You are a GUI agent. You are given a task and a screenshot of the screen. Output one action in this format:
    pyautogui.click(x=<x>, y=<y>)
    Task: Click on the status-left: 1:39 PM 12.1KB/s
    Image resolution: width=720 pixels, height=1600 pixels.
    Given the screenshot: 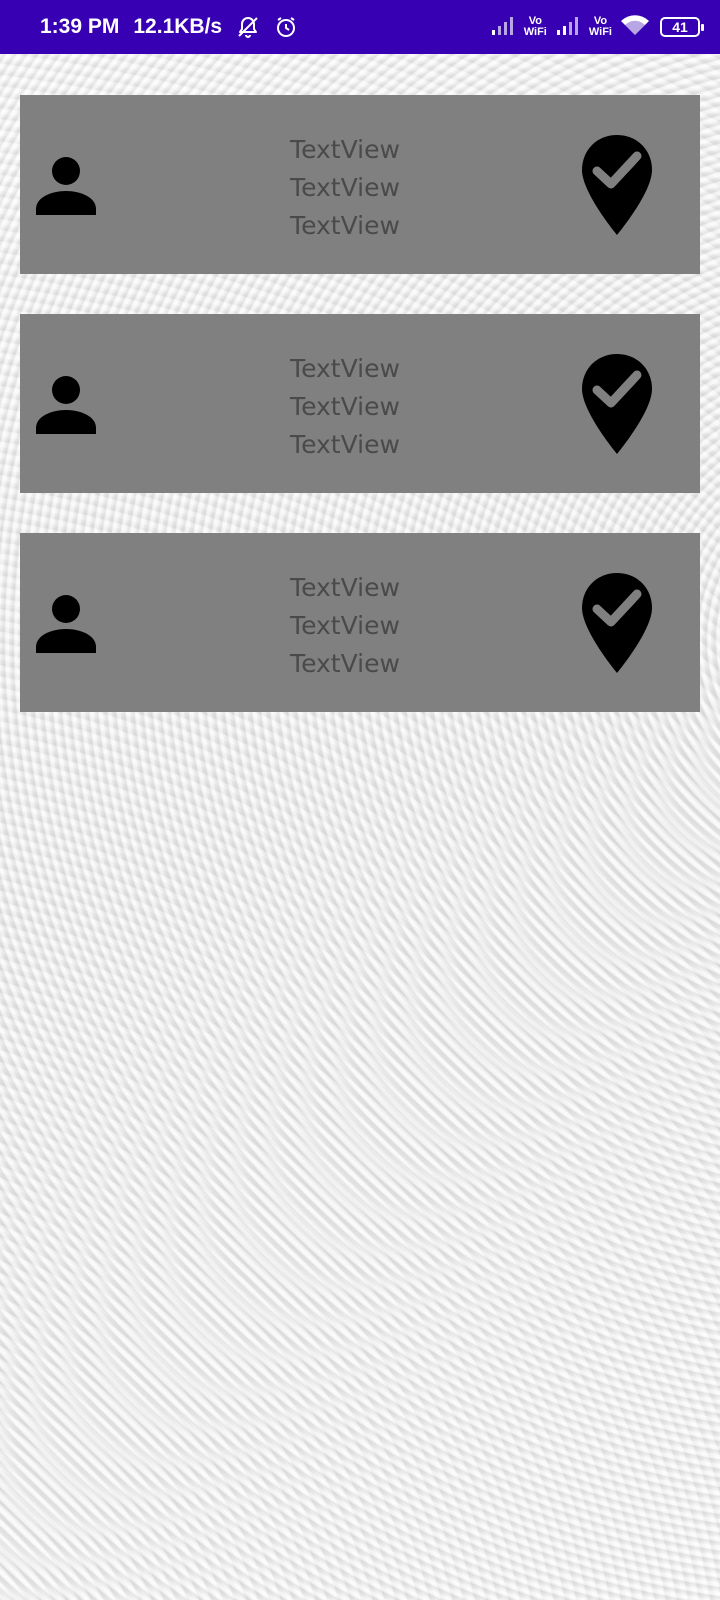 What is the action you would take?
    pyautogui.click(x=176, y=27)
    